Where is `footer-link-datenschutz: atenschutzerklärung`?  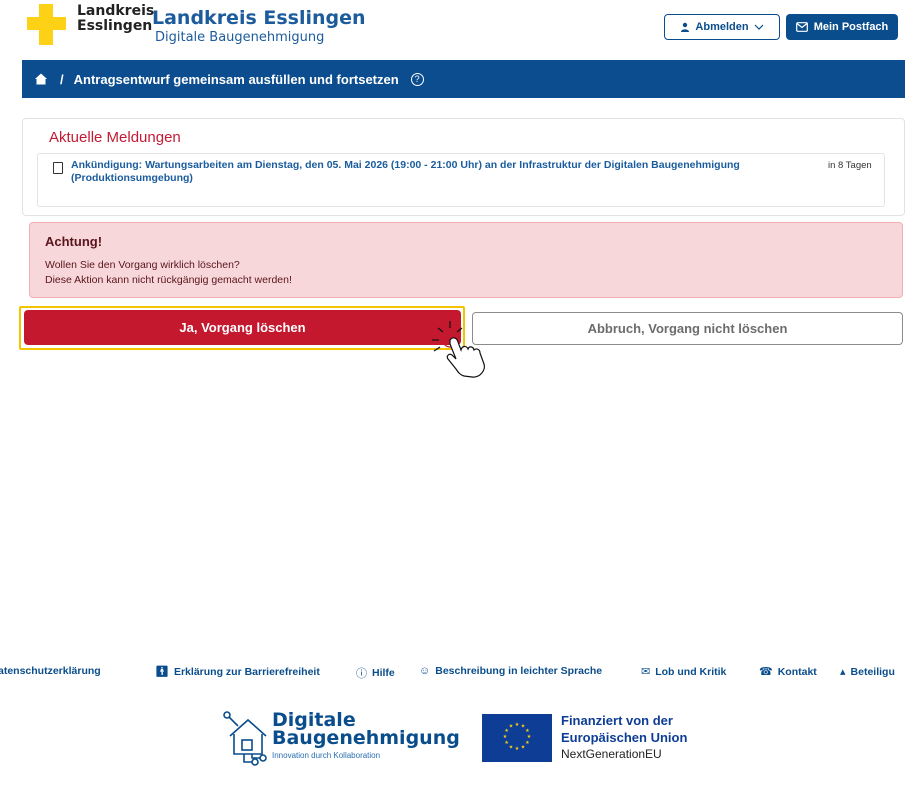
footer-link-datenschutz: atenschutzerklärung is located at coordinates (50, 671).